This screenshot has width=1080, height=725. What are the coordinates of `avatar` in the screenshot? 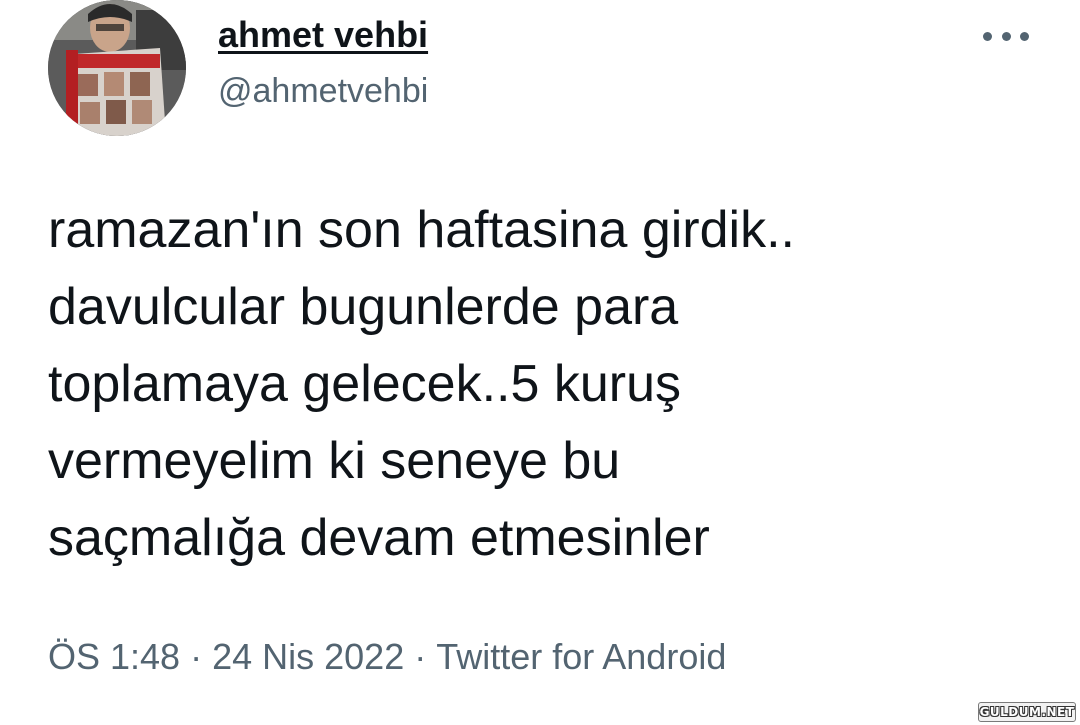 It's located at (117, 68).